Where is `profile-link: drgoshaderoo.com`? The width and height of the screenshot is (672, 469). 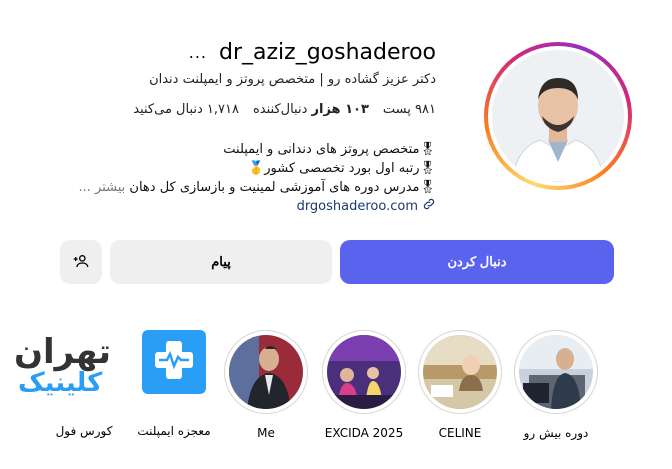
profile-link: drgoshaderoo.com is located at coordinates (366, 206).